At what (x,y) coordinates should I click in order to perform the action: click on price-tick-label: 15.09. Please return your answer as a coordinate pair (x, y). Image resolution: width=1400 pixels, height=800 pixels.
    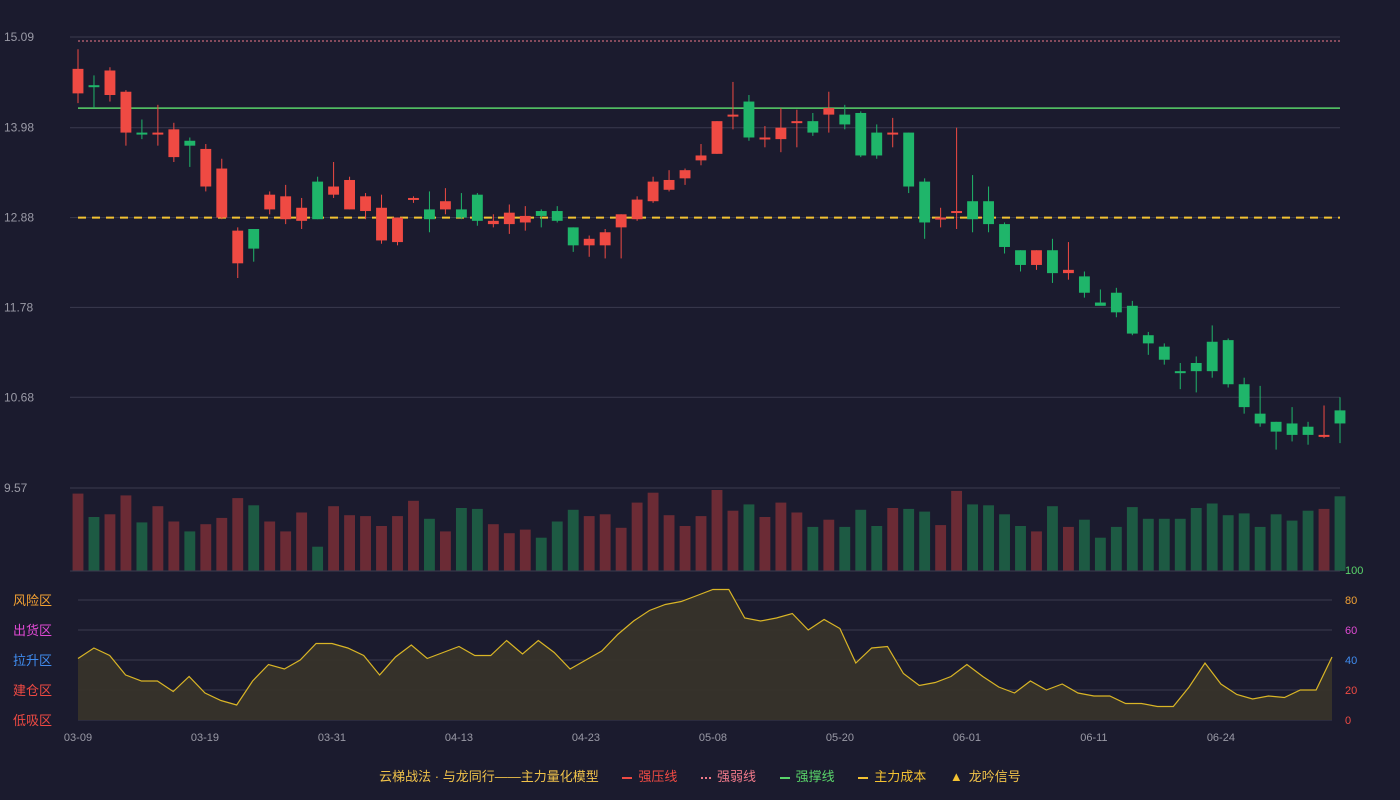
    Looking at the image, I should click on (19, 37).